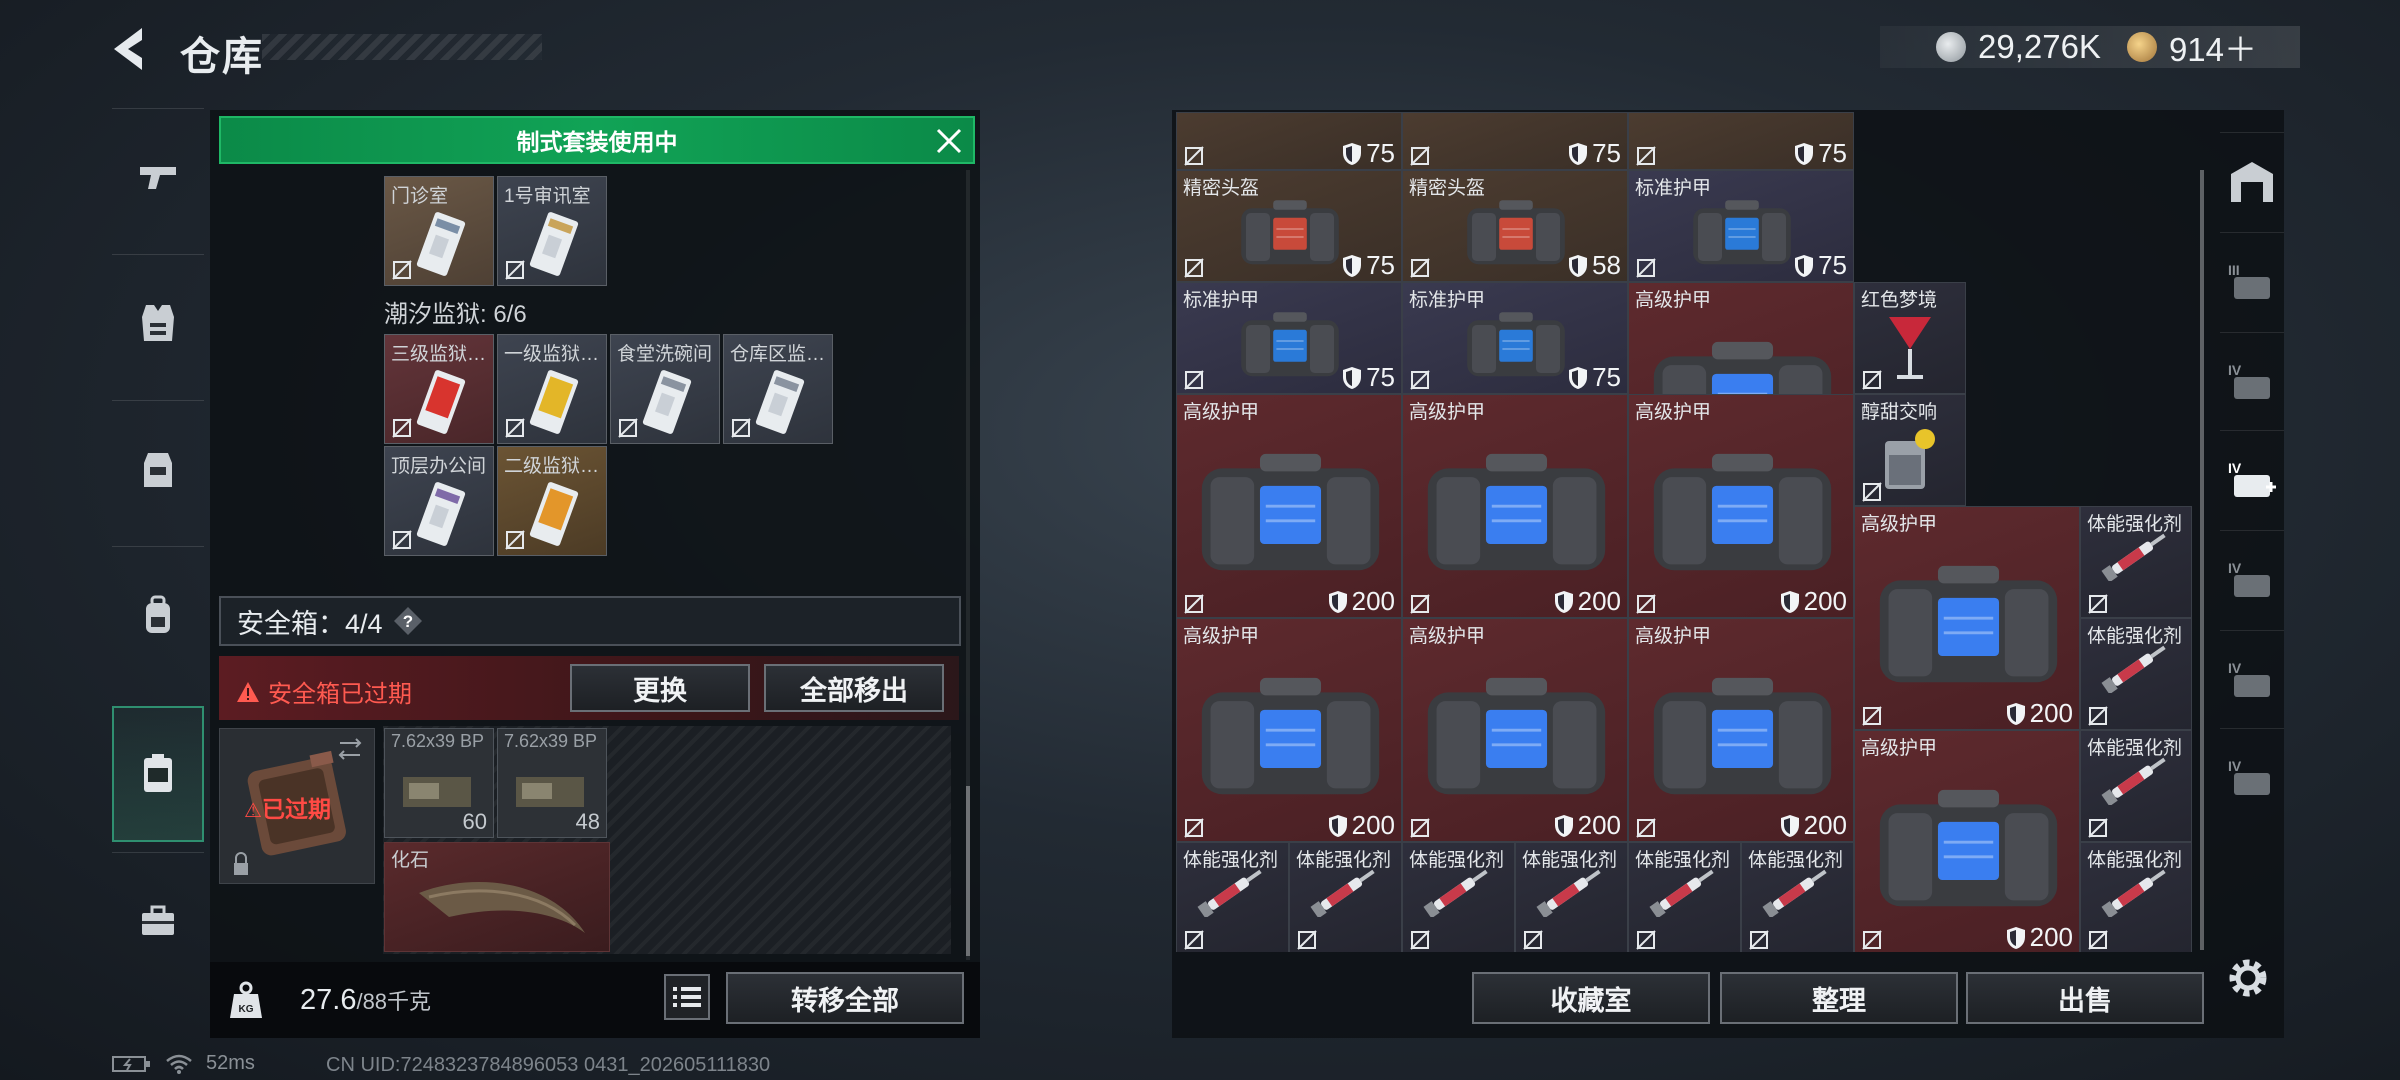 Image resolution: width=2400 pixels, height=1080 pixels. I want to click on armor-bag-icon, so click(1516, 736).